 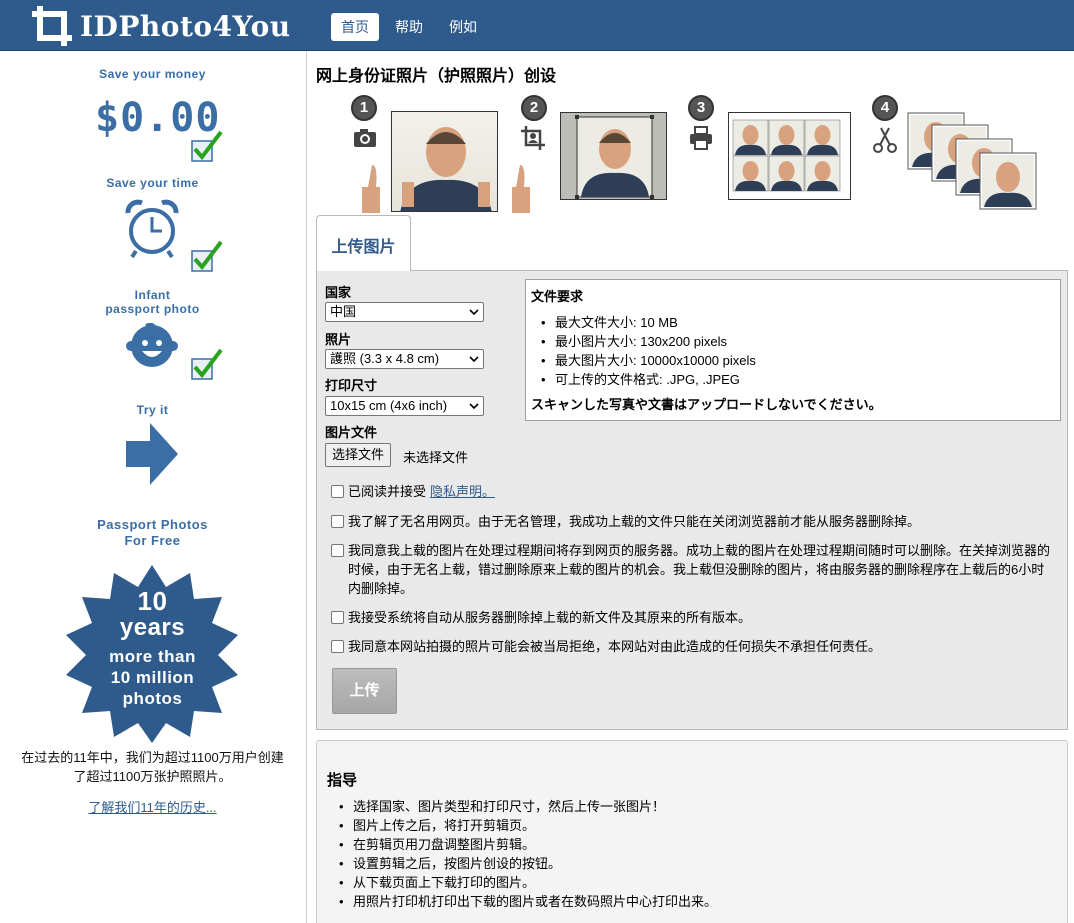 What do you see at coordinates (152, 776) in the screenshot?
I see `history-text-line2: 了超过1100万张护照照片。` at bounding box center [152, 776].